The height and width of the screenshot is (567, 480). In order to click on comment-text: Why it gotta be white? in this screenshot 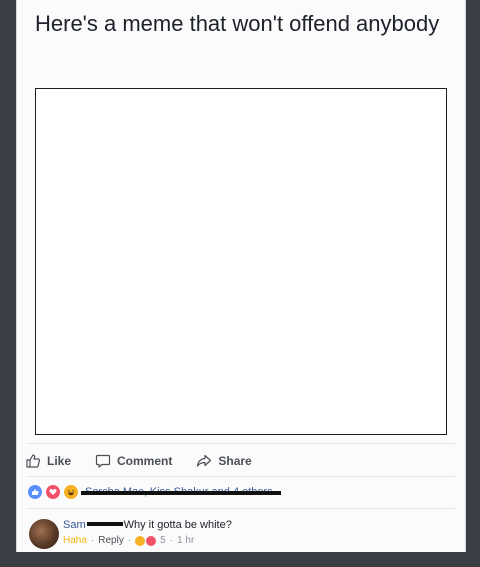, I will do `click(177, 525)`.